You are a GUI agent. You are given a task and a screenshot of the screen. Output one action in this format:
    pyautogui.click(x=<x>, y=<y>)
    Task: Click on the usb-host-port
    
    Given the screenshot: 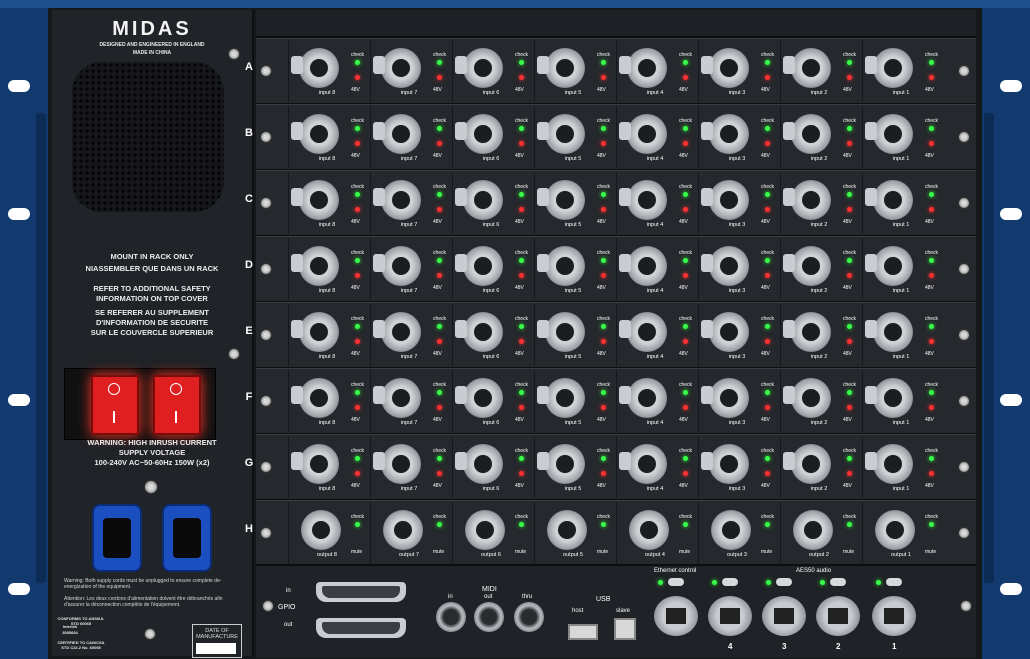 What is the action you would take?
    pyautogui.click(x=583, y=632)
    